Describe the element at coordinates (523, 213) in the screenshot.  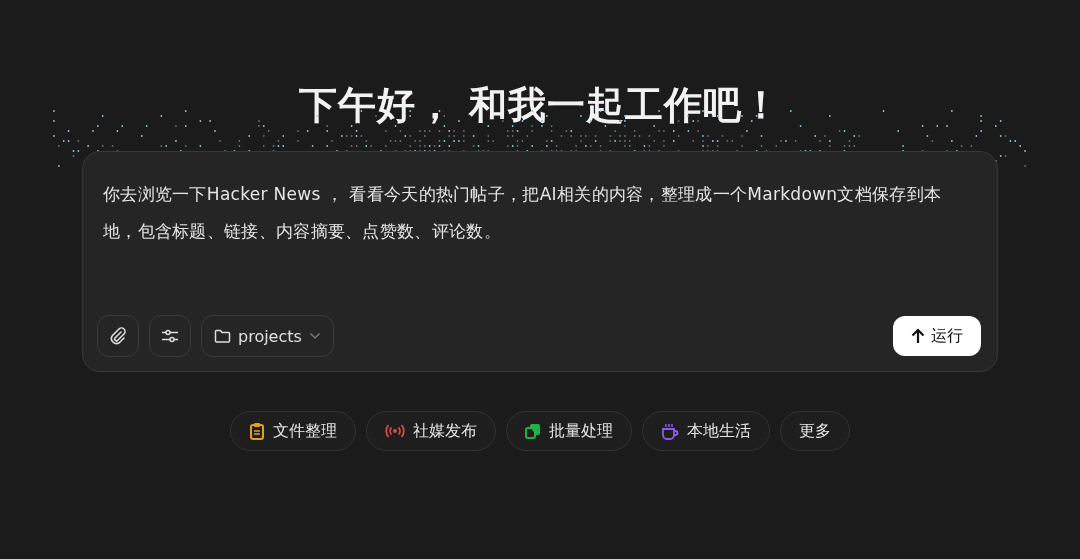
I see `prompt-text: 你去浏览一下Hacker News ， 看看今天的热门帖子，把AI相关的内容，整理成一个Markdown文档保存到本地，包含标题、链接、内容摘要、点赞数、评论数。` at that location.